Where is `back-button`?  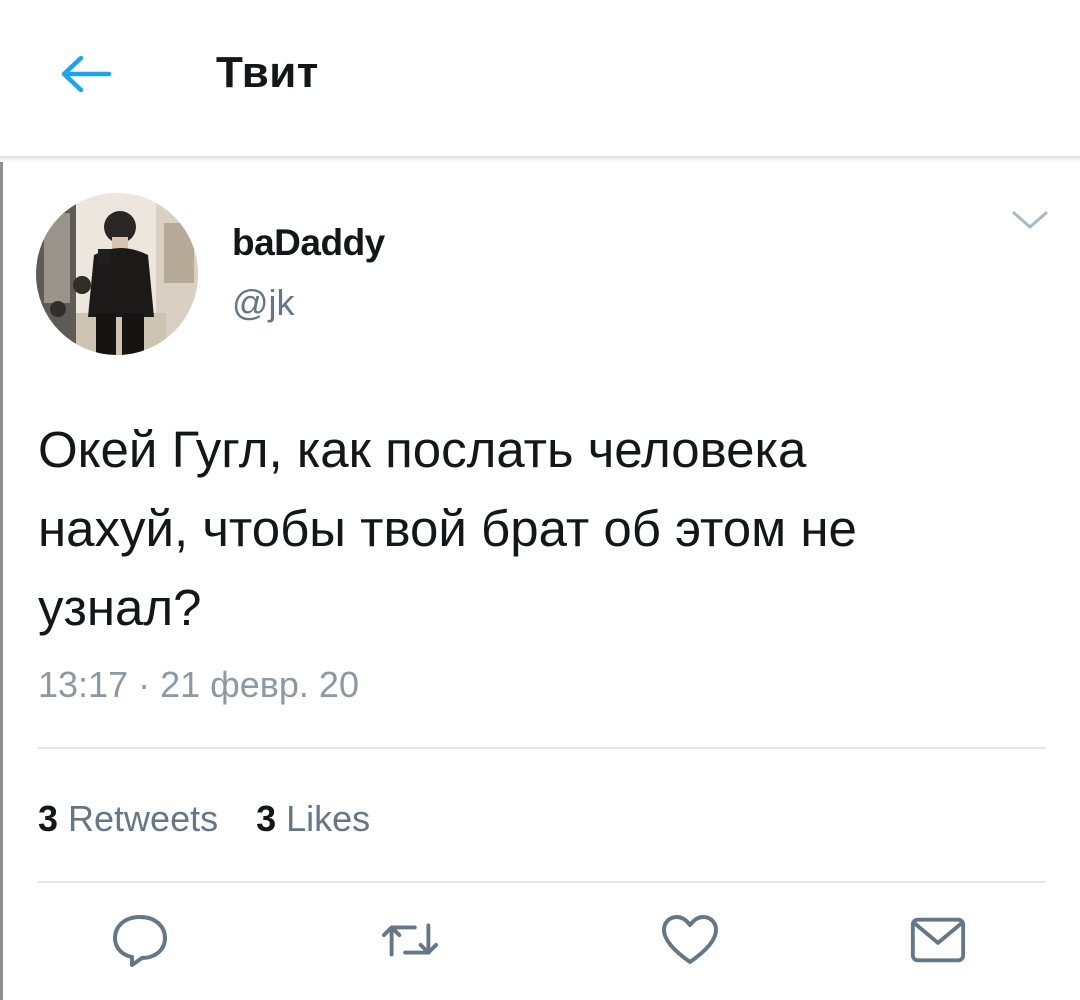 back-button is located at coordinates (86, 74).